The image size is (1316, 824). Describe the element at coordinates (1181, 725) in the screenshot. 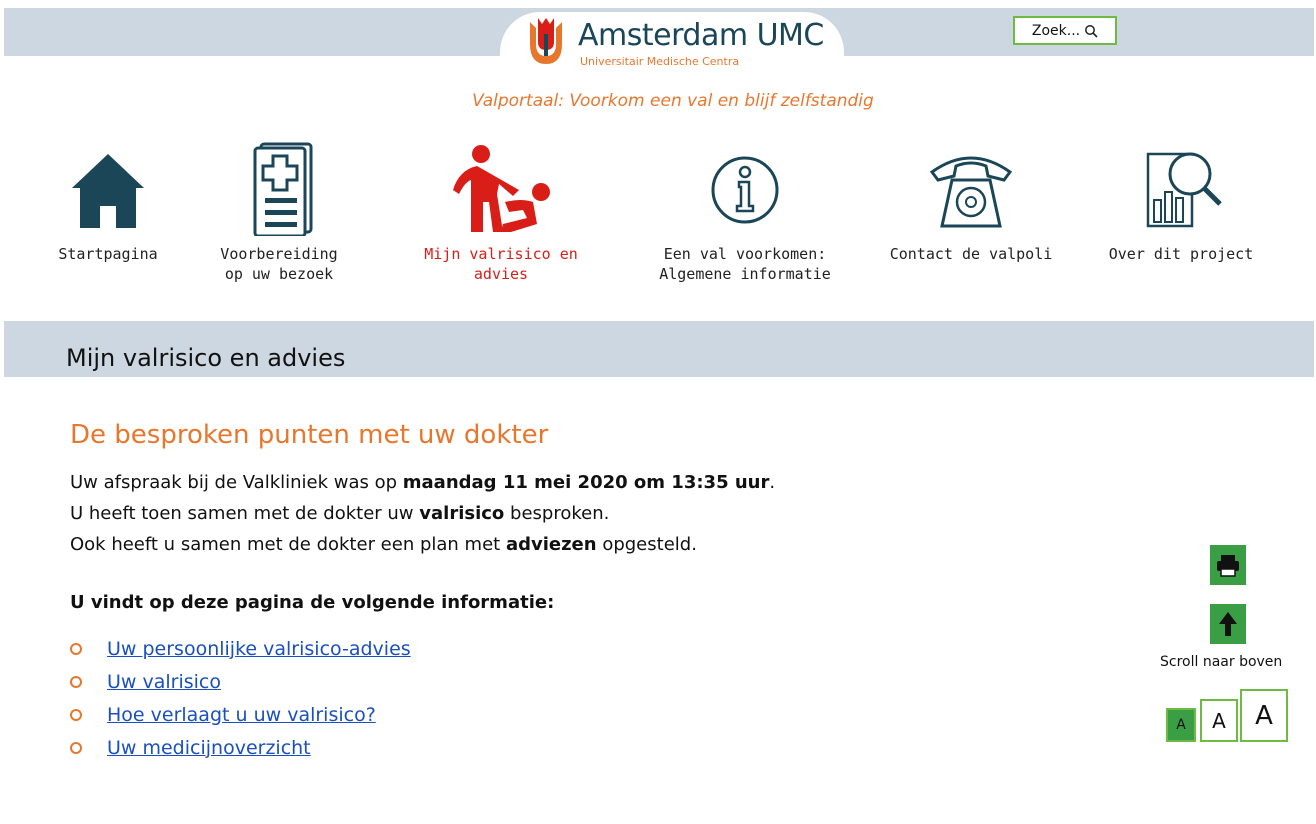

I see `font-size-small-button: A` at that location.